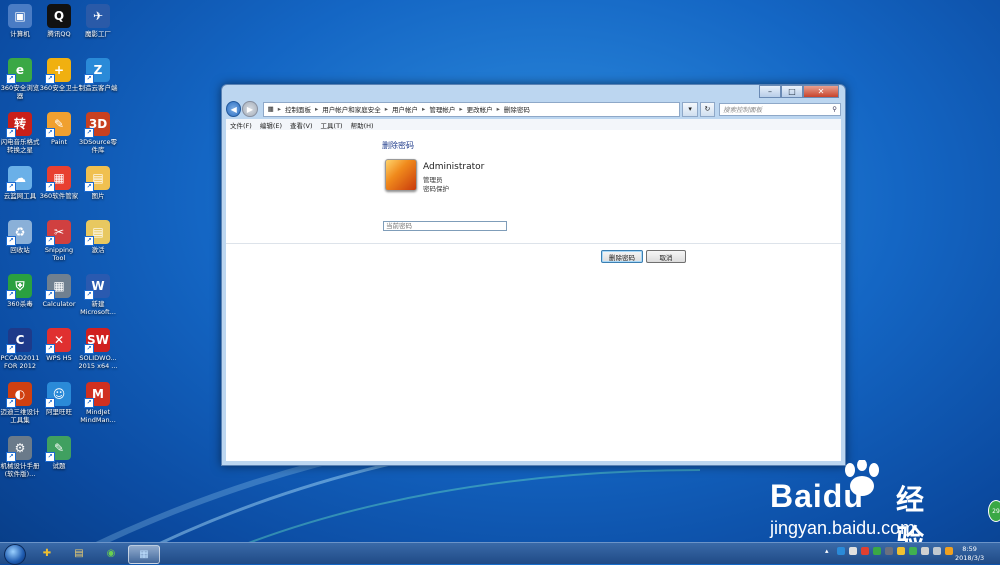 This screenshot has height=565, width=1000. I want to click on desktop-icon-label: 腾讯QQ, so click(59, 34).